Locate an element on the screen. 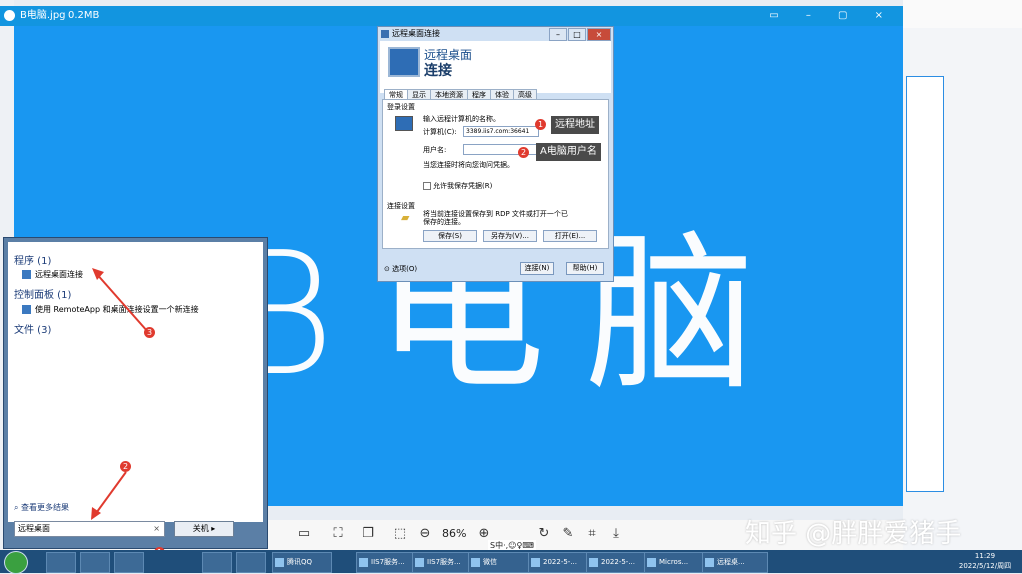  background-side-panel is located at coordinates (925, 284).